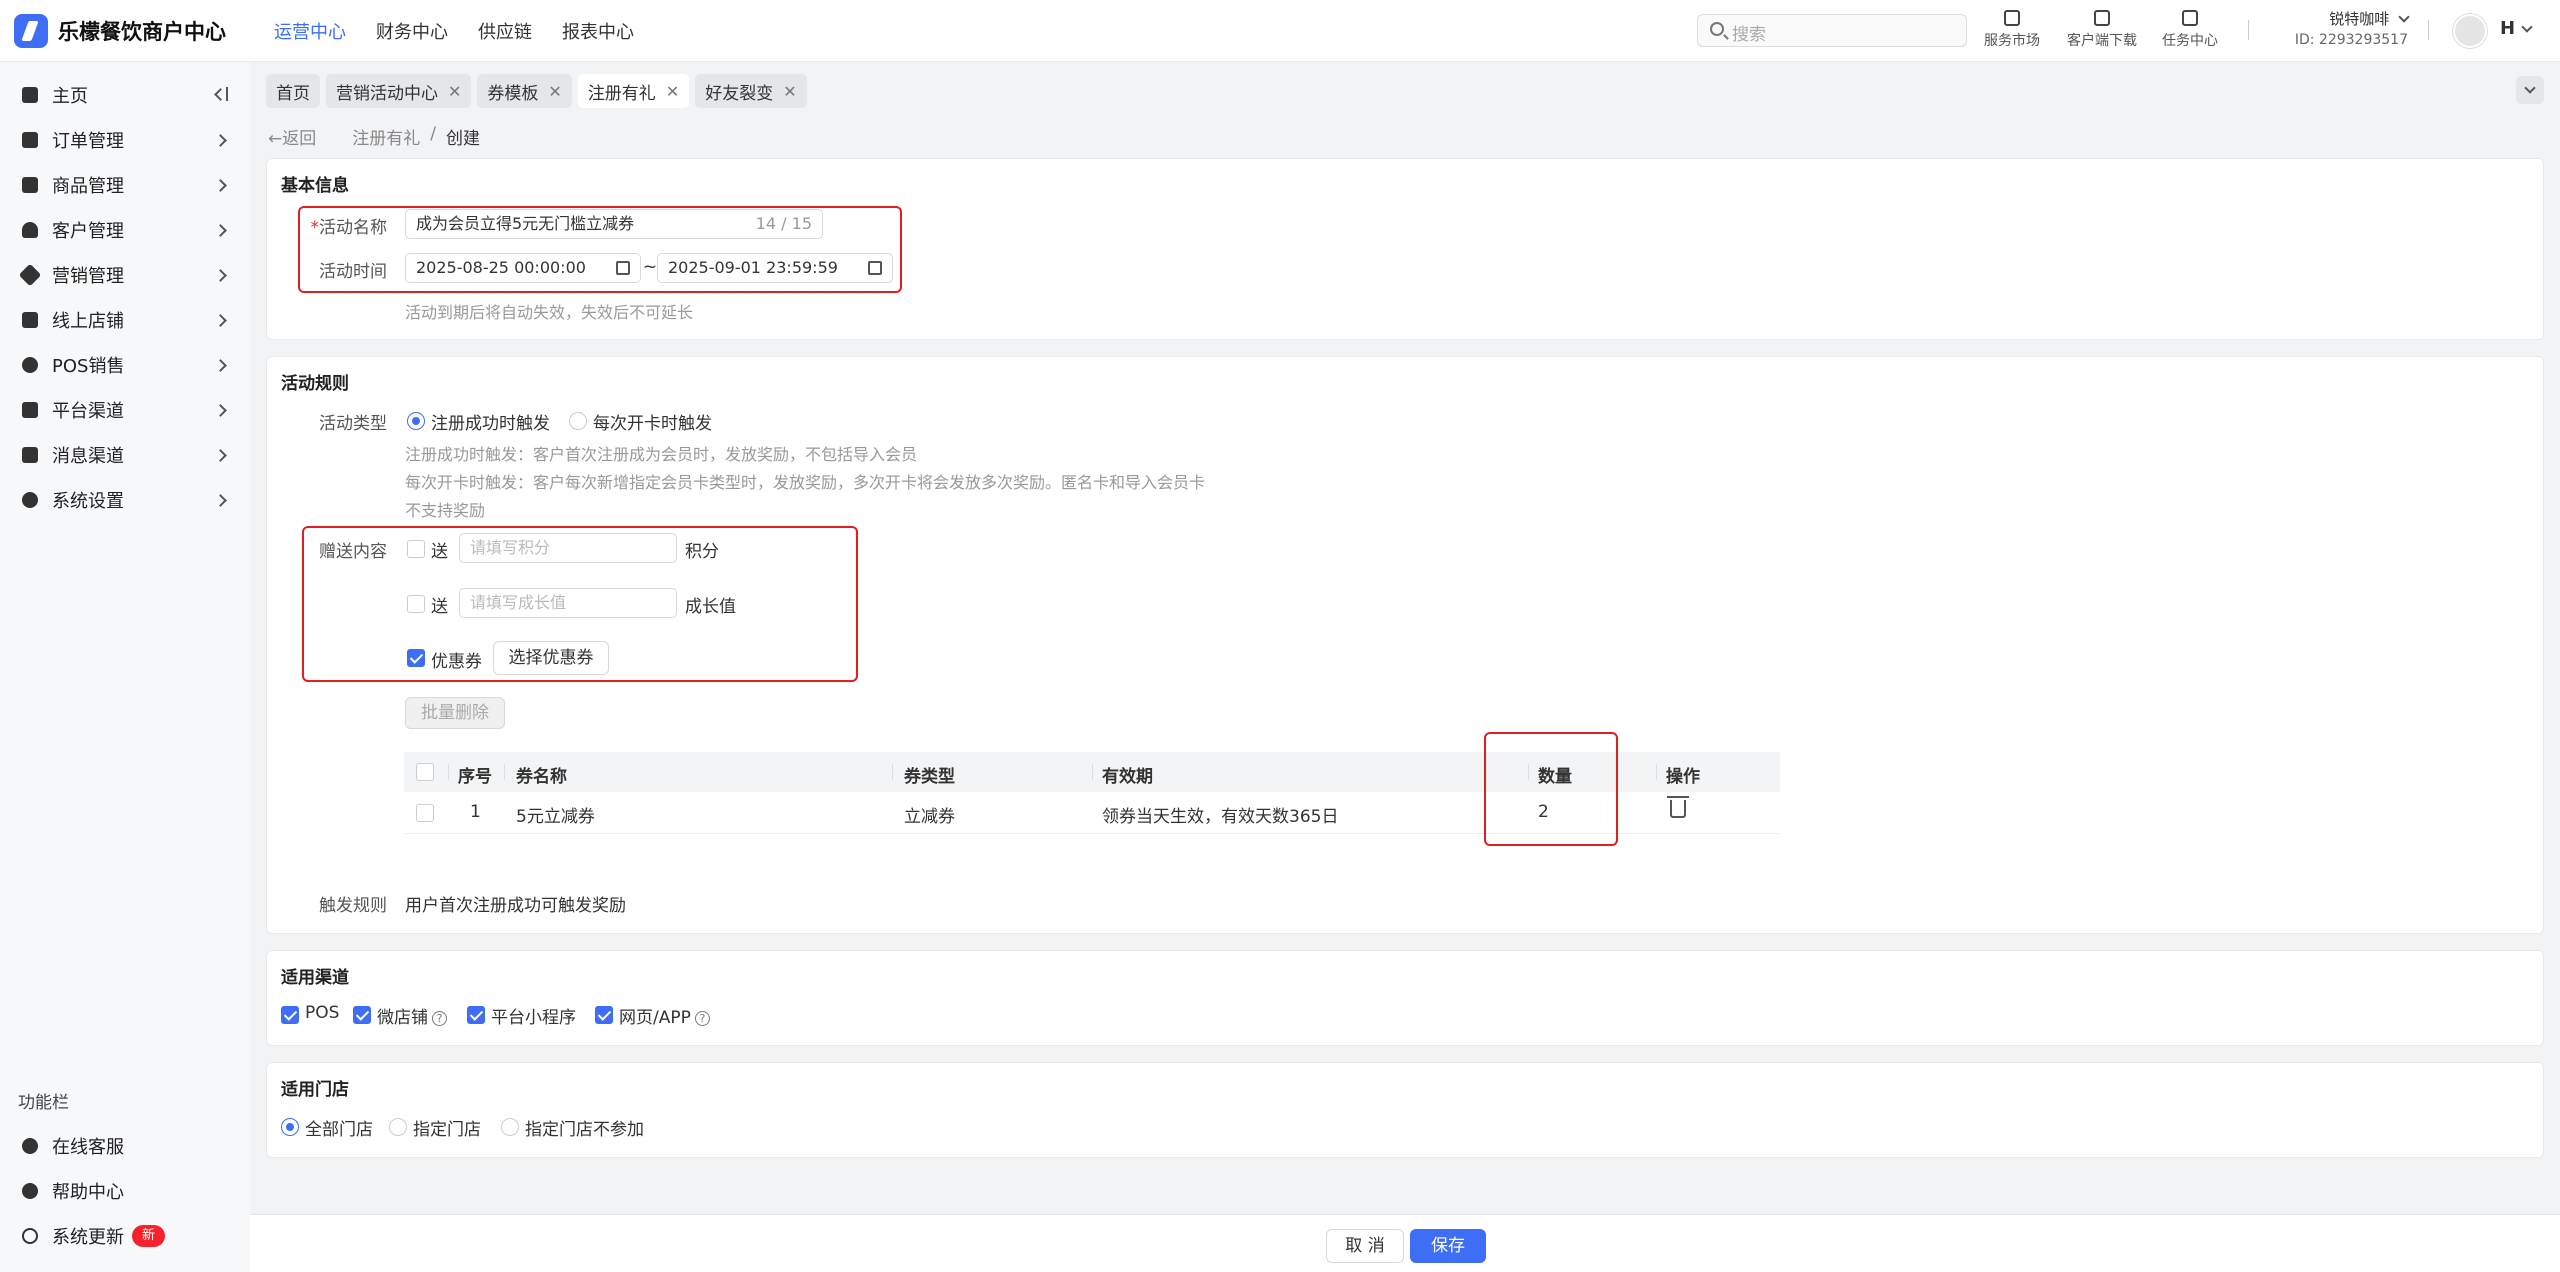  I want to click on channel-pos-checkbox, so click(290, 1015).